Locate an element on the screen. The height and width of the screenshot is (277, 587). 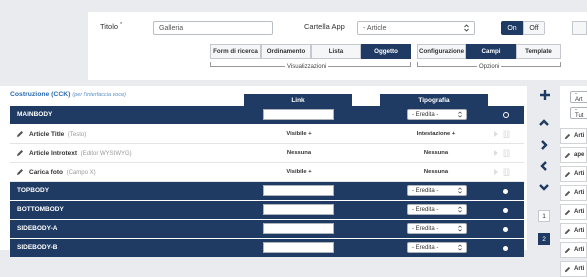
link-column-header: Link is located at coordinates (298, 100).